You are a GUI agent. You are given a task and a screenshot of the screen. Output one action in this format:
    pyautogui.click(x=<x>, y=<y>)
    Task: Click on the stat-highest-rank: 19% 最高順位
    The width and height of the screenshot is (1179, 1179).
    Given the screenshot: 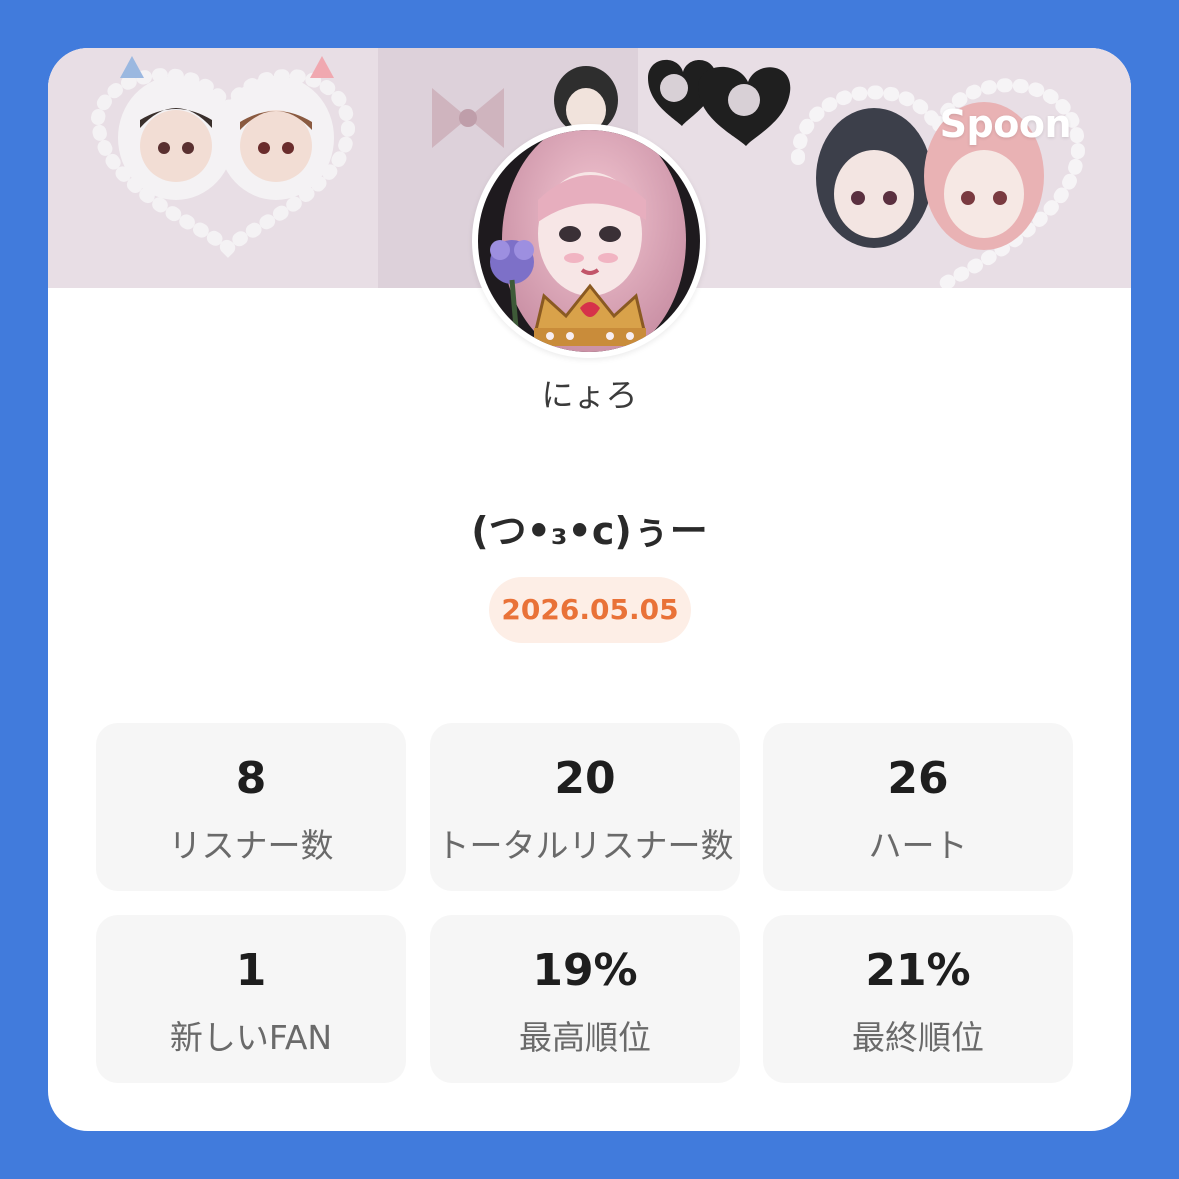 What is the action you would take?
    pyautogui.click(x=585, y=999)
    